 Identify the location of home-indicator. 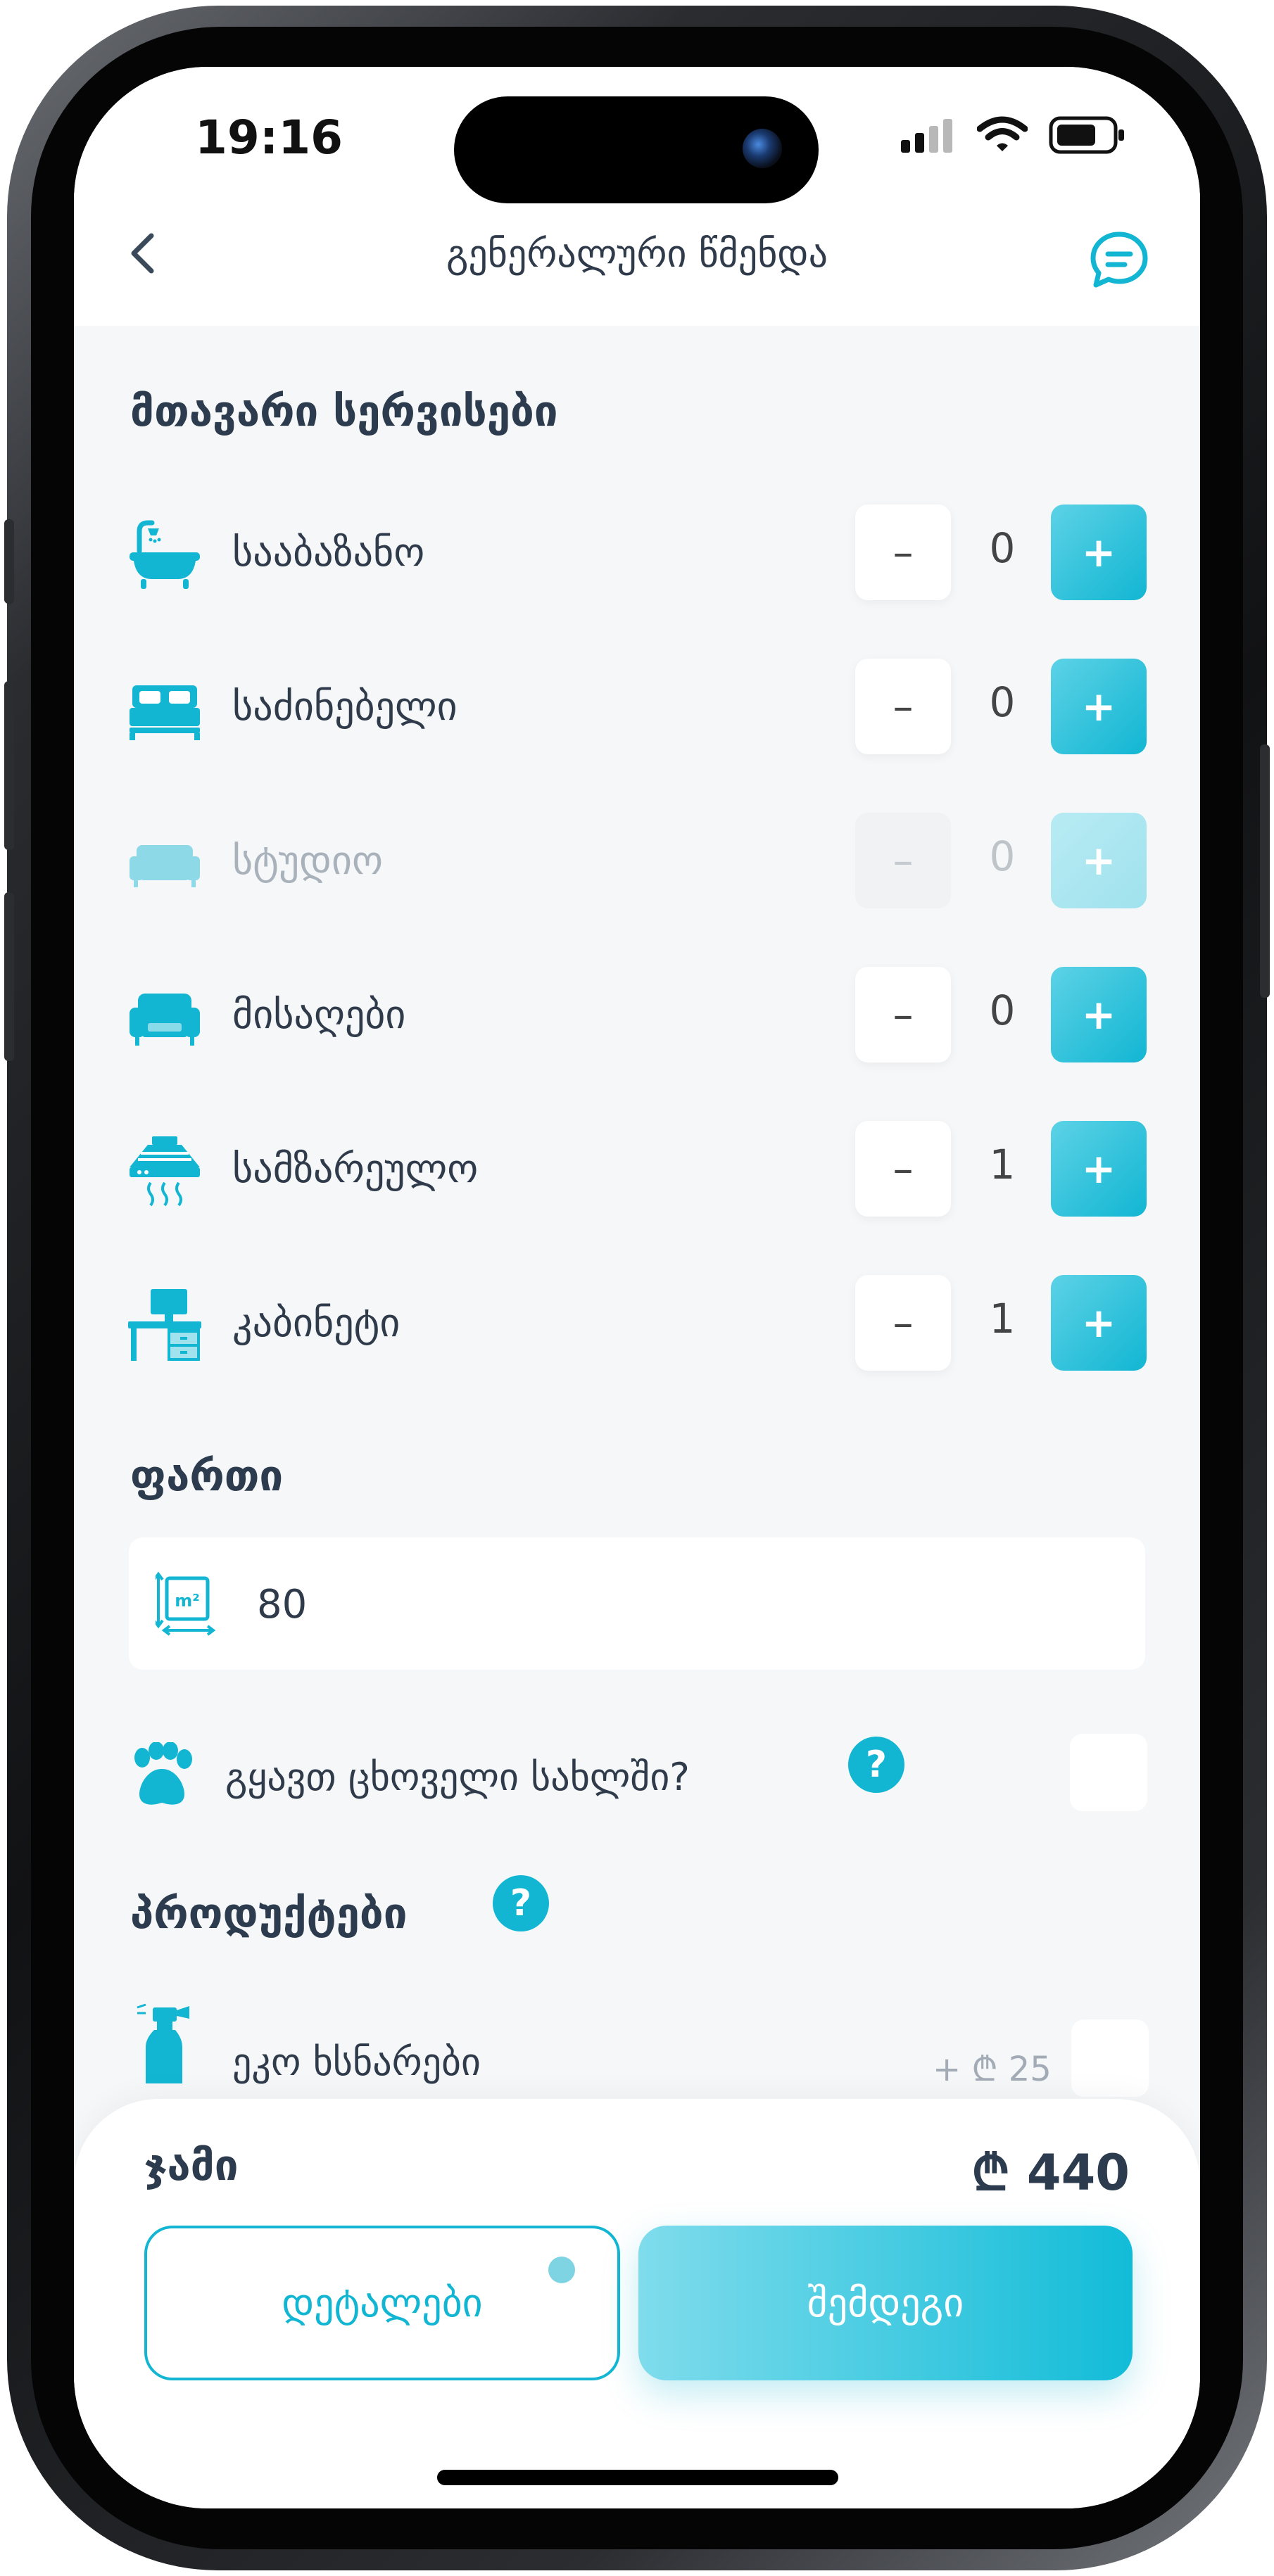
(638, 2477).